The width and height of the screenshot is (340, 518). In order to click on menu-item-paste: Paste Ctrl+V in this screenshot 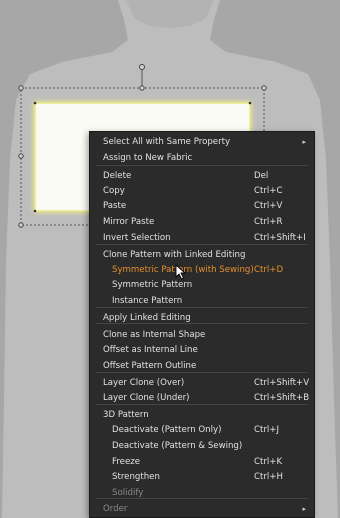, I will do `click(202, 206)`.